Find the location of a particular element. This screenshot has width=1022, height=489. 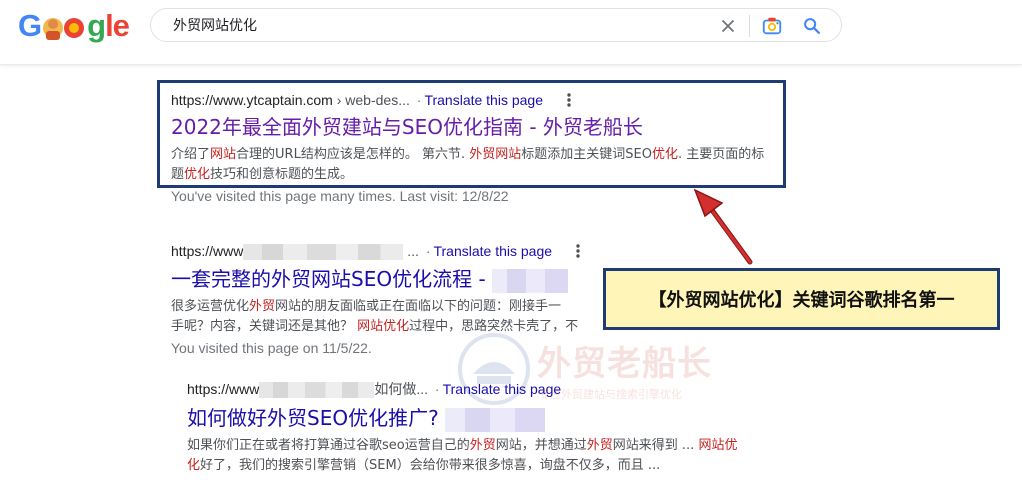

search-bar is located at coordinates (496, 25).